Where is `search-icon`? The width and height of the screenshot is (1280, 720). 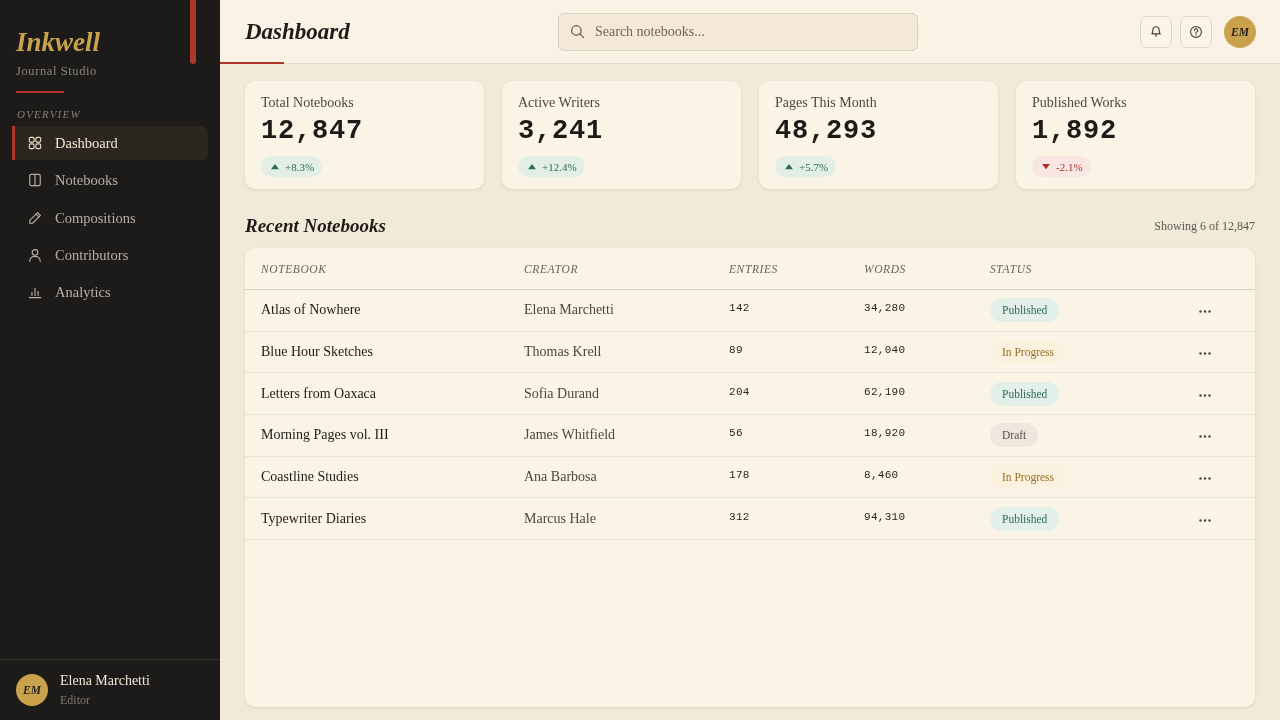 search-icon is located at coordinates (577, 31).